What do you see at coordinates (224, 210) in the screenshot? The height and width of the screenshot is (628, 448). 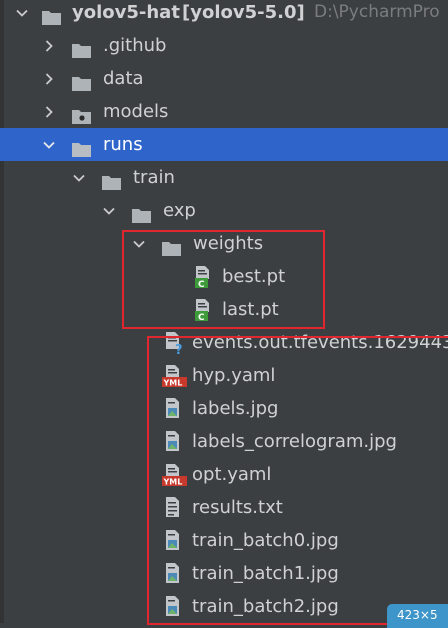 I see `tree-item-exp: exp` at bounding box center [224, 210].